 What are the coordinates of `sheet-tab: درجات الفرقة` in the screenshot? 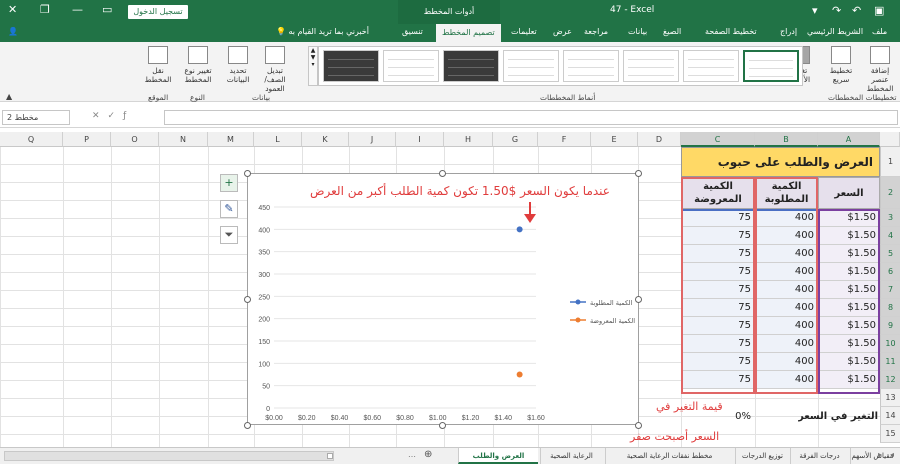 It's located at (819, 456).